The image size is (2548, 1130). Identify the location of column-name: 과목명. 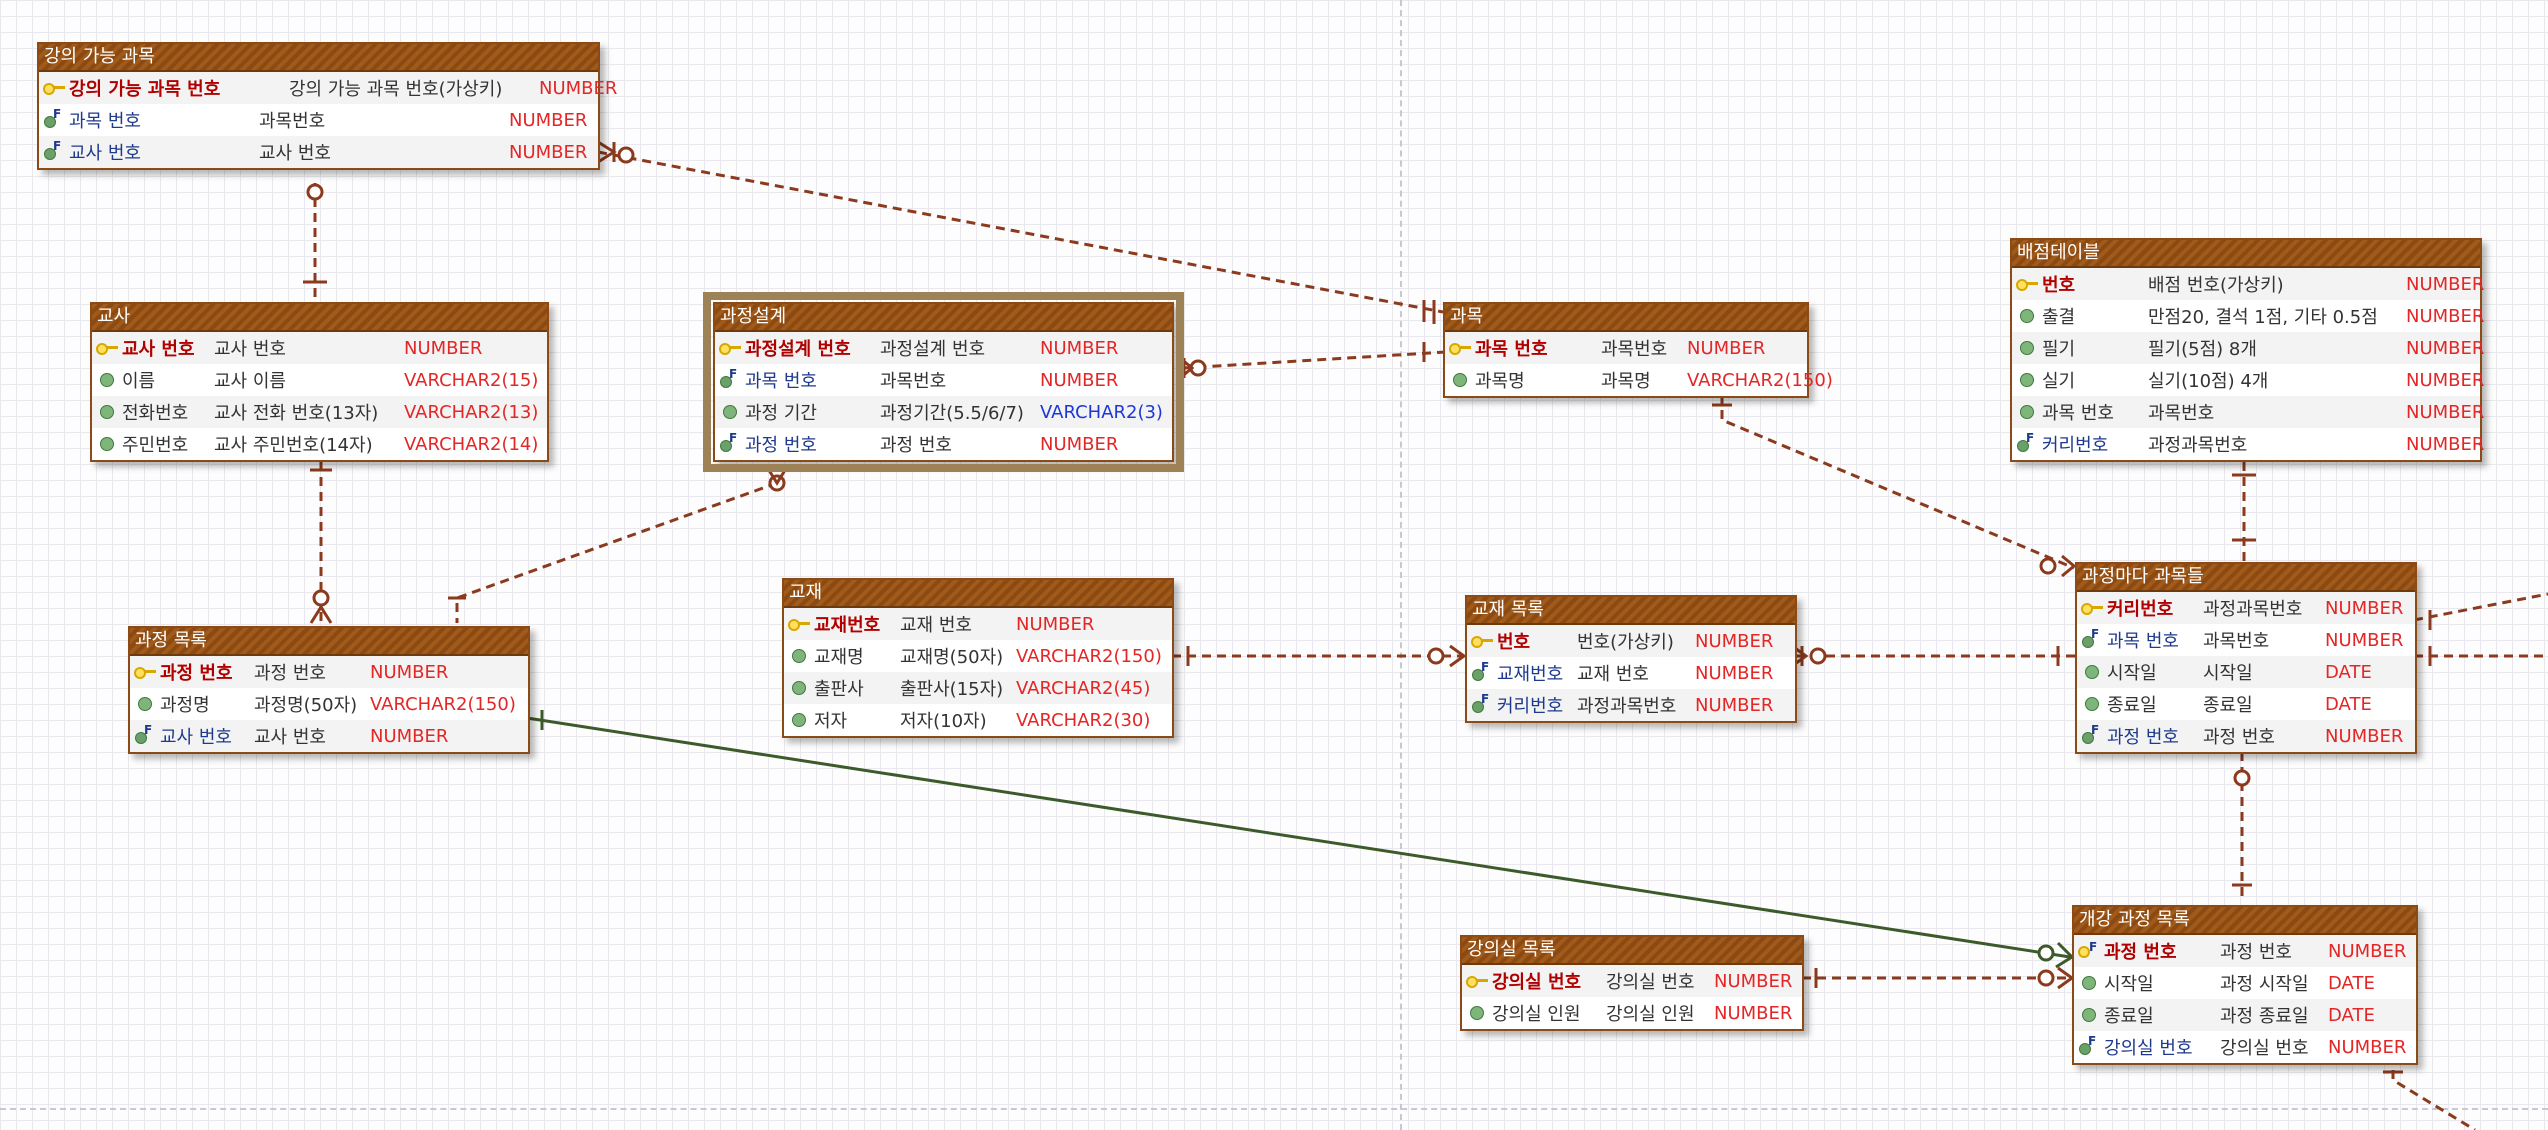
(1500, 381).